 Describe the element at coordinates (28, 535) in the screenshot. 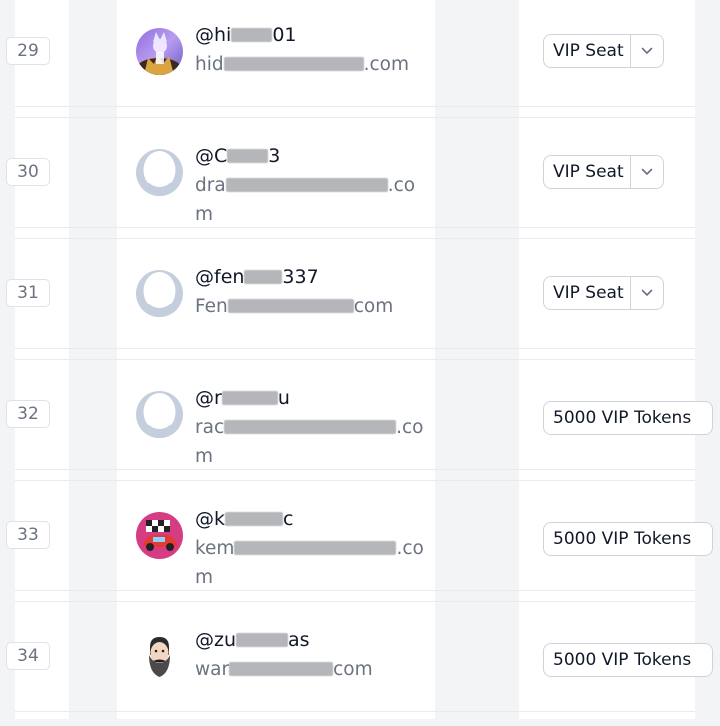

I see `row-number: 33` at that location.